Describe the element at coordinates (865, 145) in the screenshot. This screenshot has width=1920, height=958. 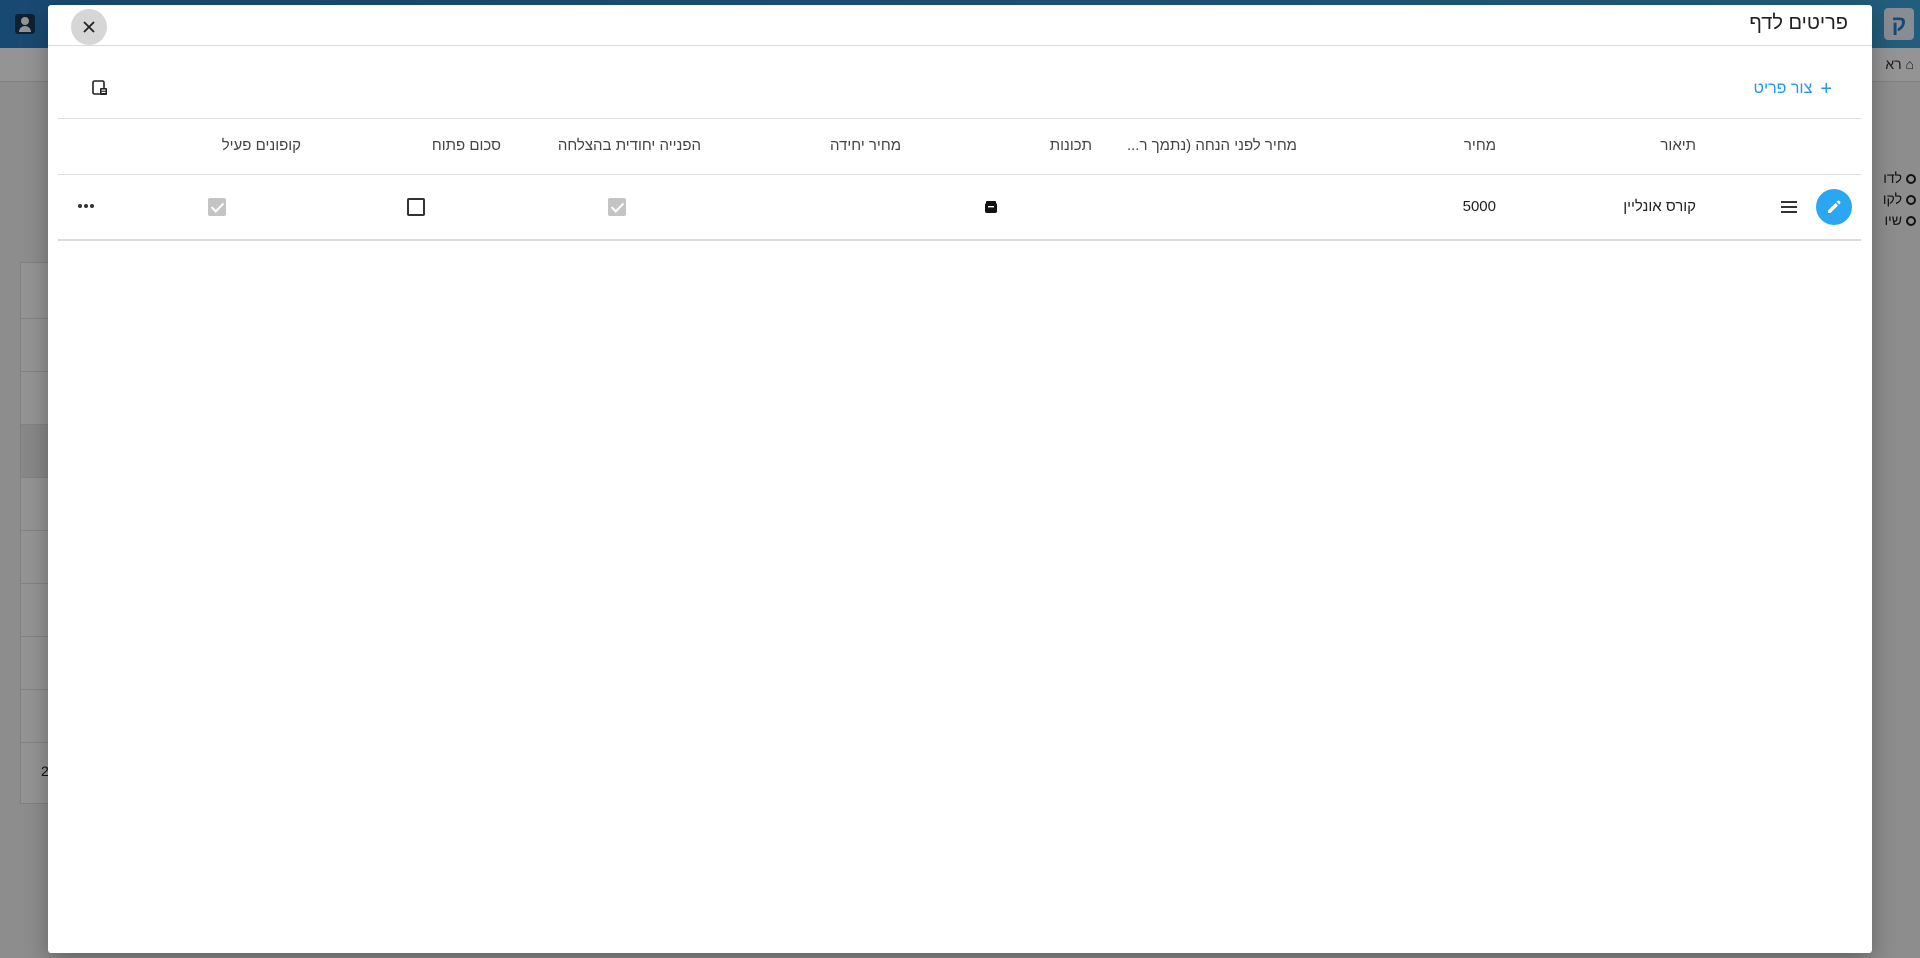
I see `column-header-unit-price: מחיר יחידה` at that location.